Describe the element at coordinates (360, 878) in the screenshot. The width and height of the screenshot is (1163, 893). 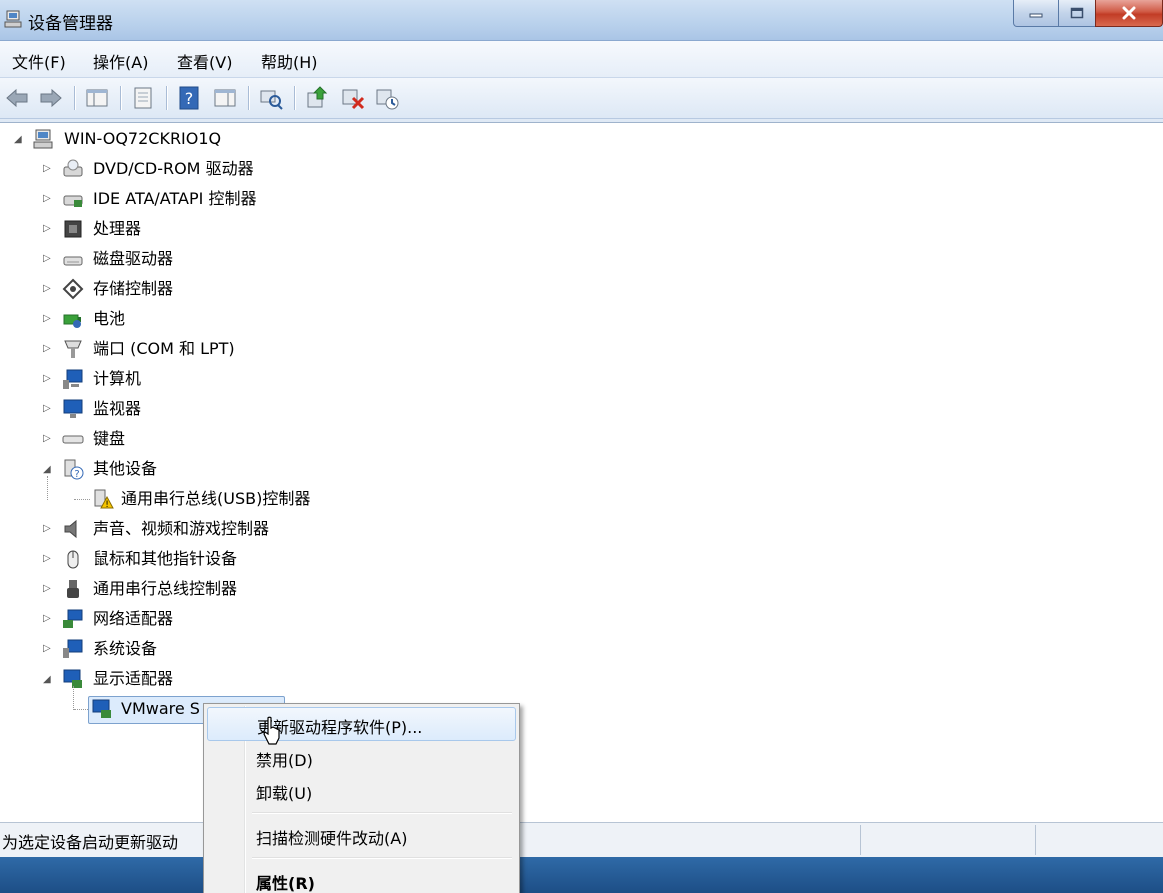
I see `context-menu-properties: 属性(R)` at that location.